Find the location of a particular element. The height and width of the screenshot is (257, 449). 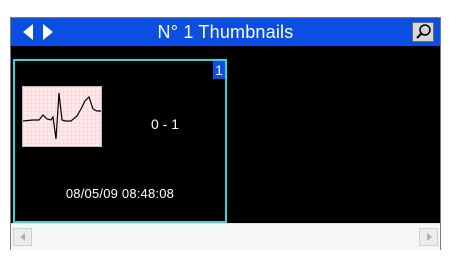

scroll-left-button is located at coordinates (22, 237).